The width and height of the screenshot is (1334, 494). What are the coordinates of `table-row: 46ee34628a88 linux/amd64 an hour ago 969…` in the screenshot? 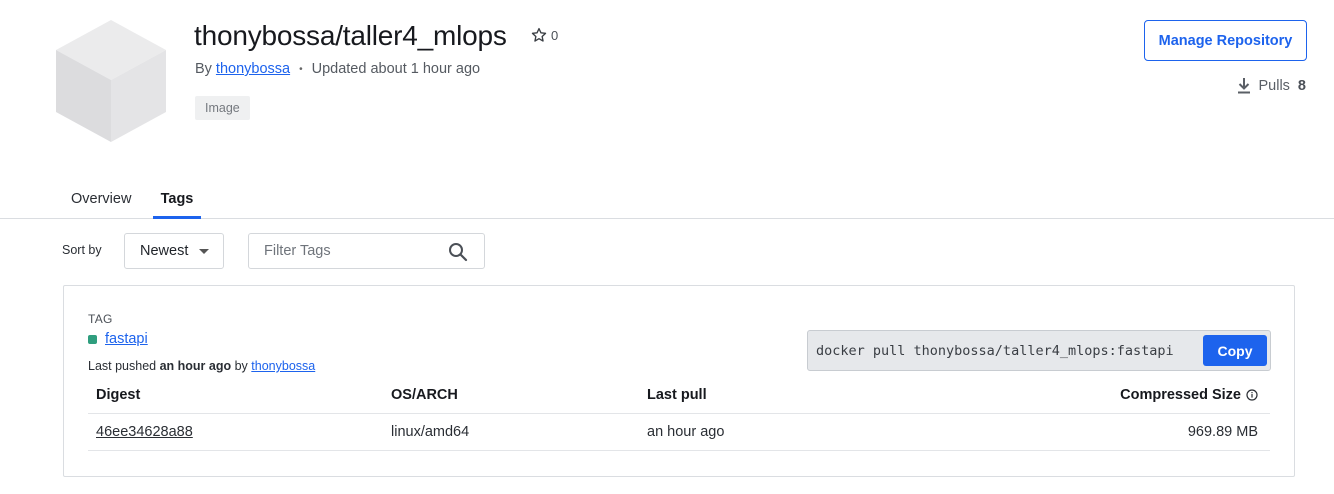 It's located at (679, 432).